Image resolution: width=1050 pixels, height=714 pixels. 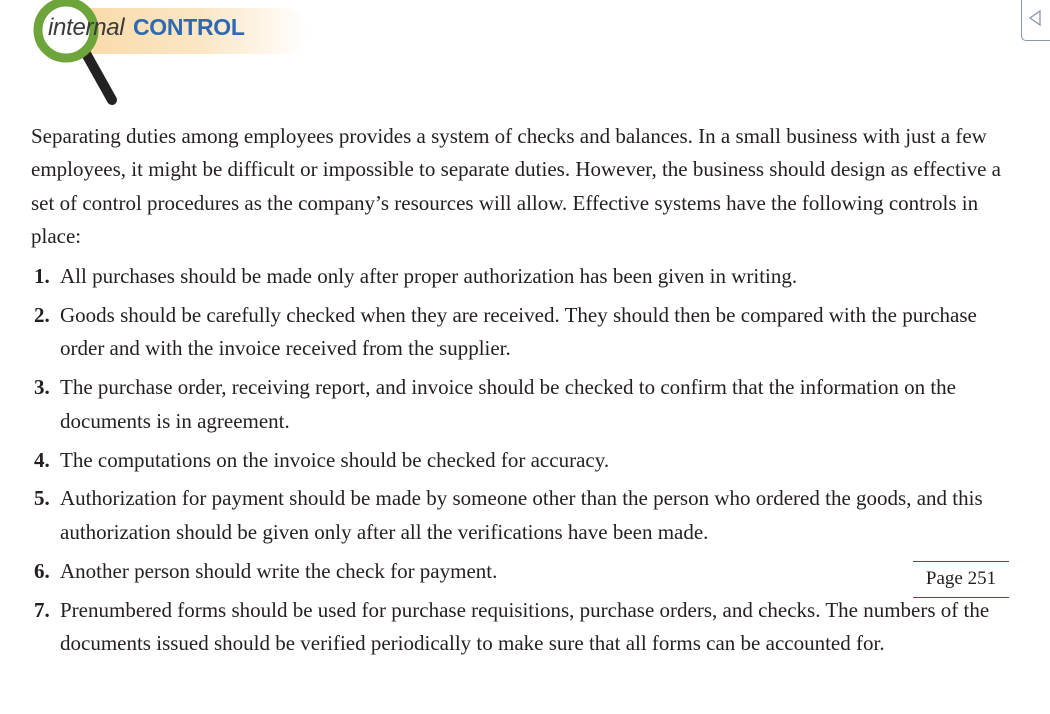 What do you see at coordinates (42, 459) in the screenshot?
I see `control-number: 4.` at bounding box center [42, 459].